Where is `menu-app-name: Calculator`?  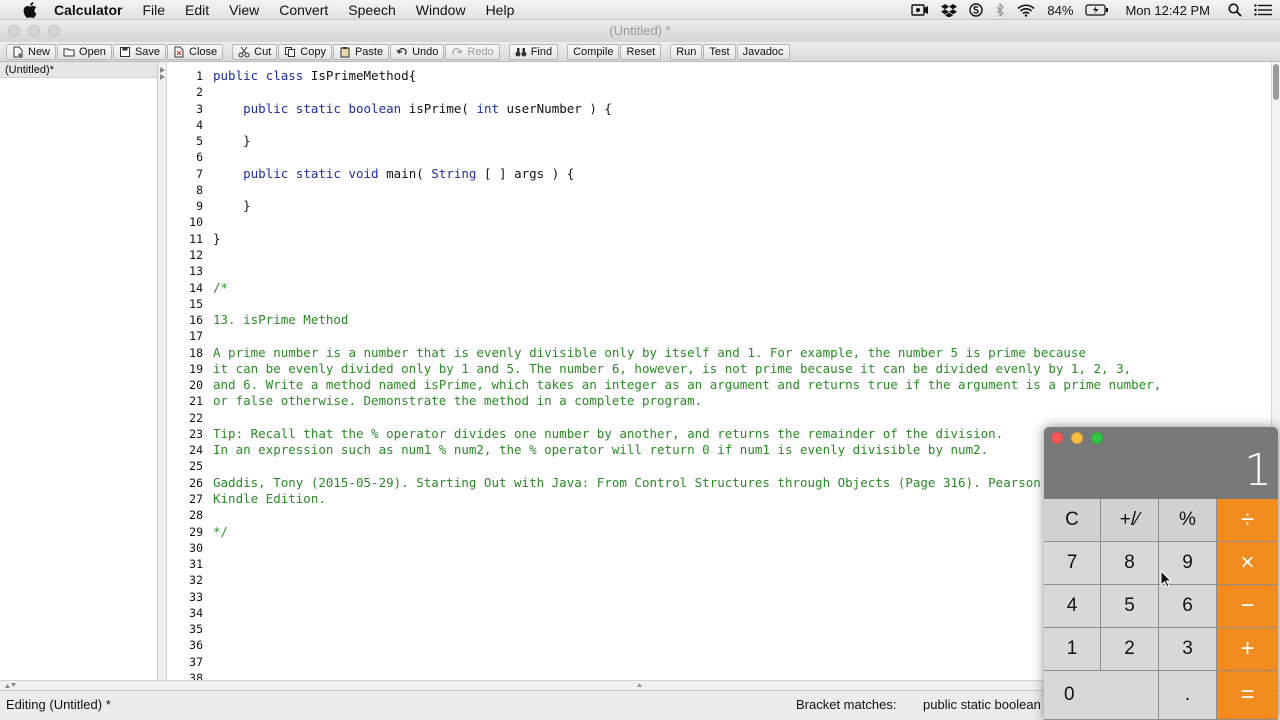 menu-app-name: Calculator is located at coordinates (88, 10).